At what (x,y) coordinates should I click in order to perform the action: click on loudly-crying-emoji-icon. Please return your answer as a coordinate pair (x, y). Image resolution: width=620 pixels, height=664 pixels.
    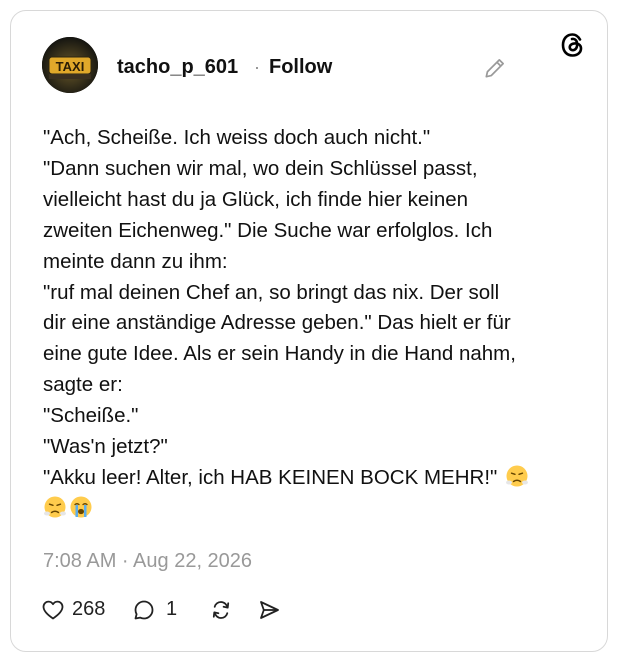
    Looking at the image, I should click on (81, 507).